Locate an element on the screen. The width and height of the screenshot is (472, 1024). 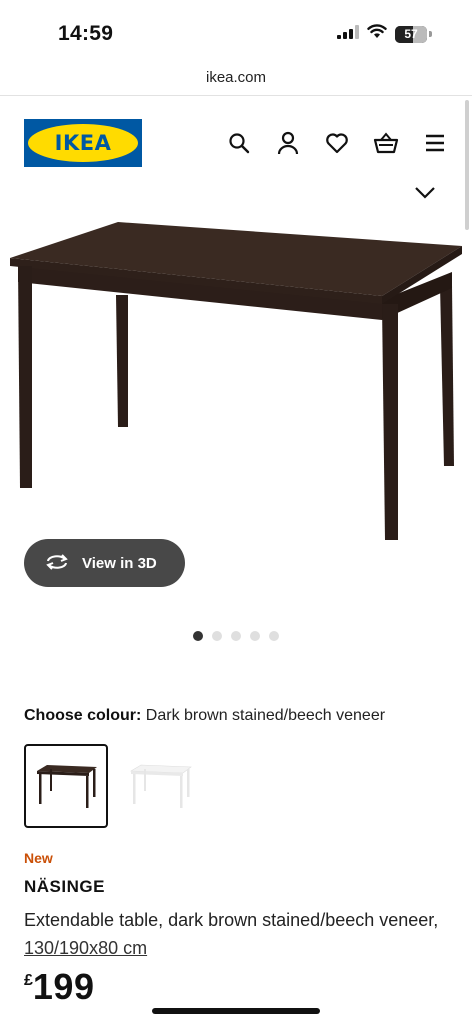
status-icons: 57 is located at coordinates (384, 34).